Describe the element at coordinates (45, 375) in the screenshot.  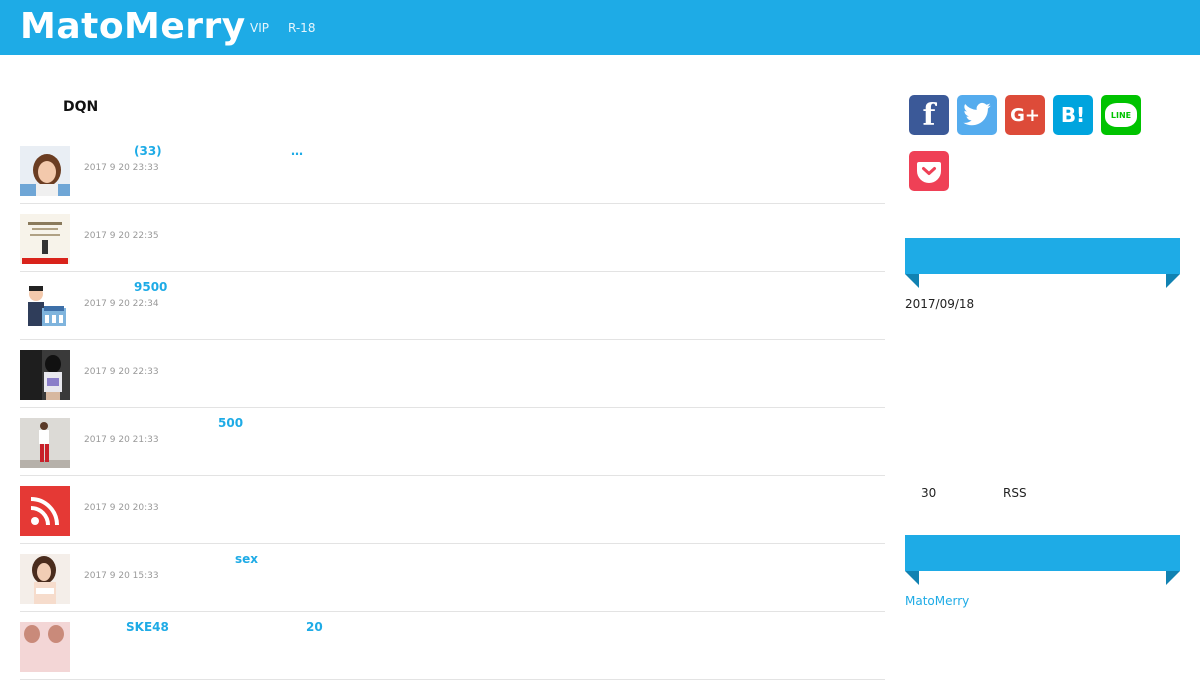
I see `photo-people-icon` at that location.